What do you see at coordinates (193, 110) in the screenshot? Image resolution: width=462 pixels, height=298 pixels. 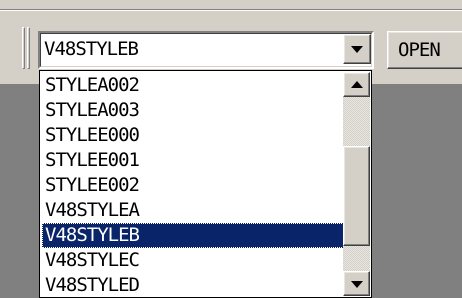 I see `dropdown-option: STYLEA003` at bounding box center [193, 110].